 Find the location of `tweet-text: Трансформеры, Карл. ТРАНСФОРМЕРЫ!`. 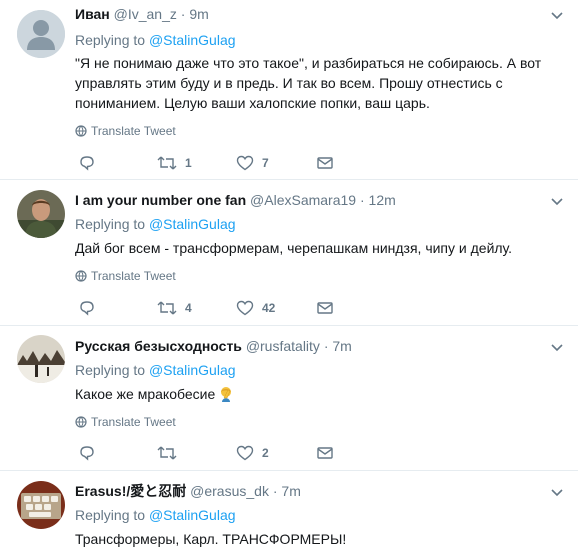

tweet-text: Трансформеры, Карл. ТРАНСФОРМЕРЫ! is located at coordinates (211, 539).